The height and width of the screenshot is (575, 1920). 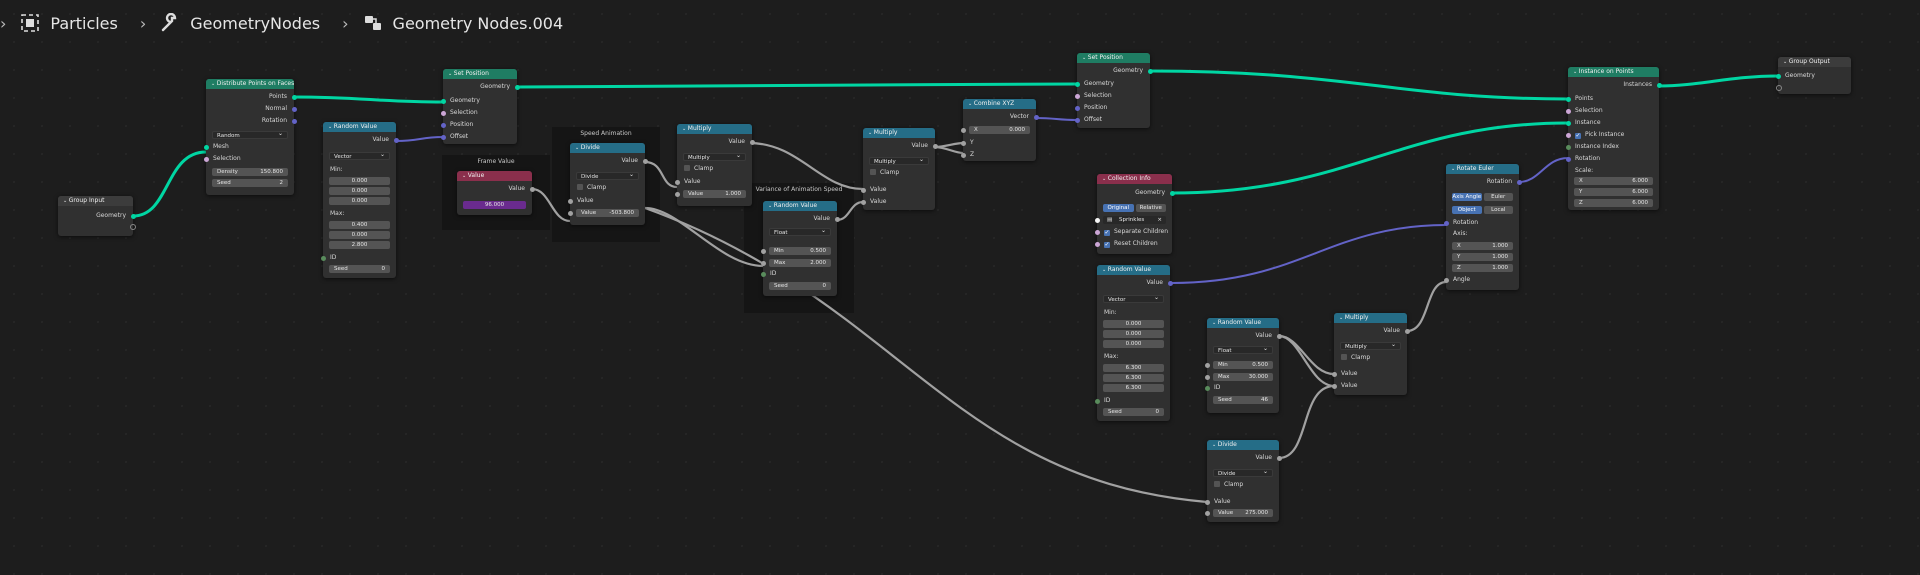 What do you see at coordinates (1498, 210) in the screenshot?
I see `local-option: Local` at bounding box center [1498, 210].